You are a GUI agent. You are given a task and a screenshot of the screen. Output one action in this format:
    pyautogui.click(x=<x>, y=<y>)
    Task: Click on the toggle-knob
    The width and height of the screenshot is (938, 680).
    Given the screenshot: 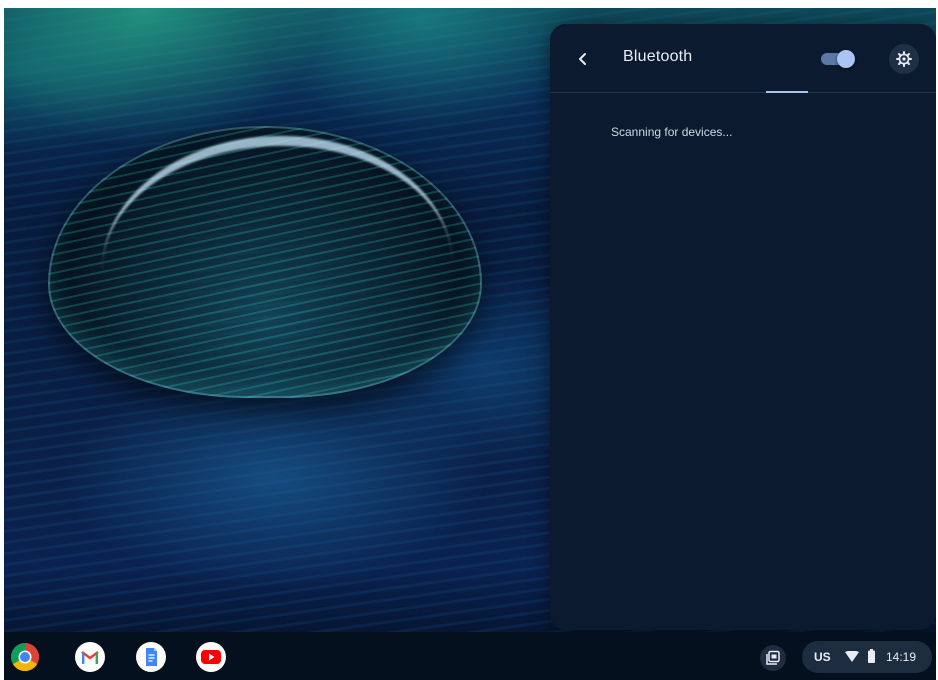 What is the action you would take?
    pyautogui.click(x=846, y=59)
    